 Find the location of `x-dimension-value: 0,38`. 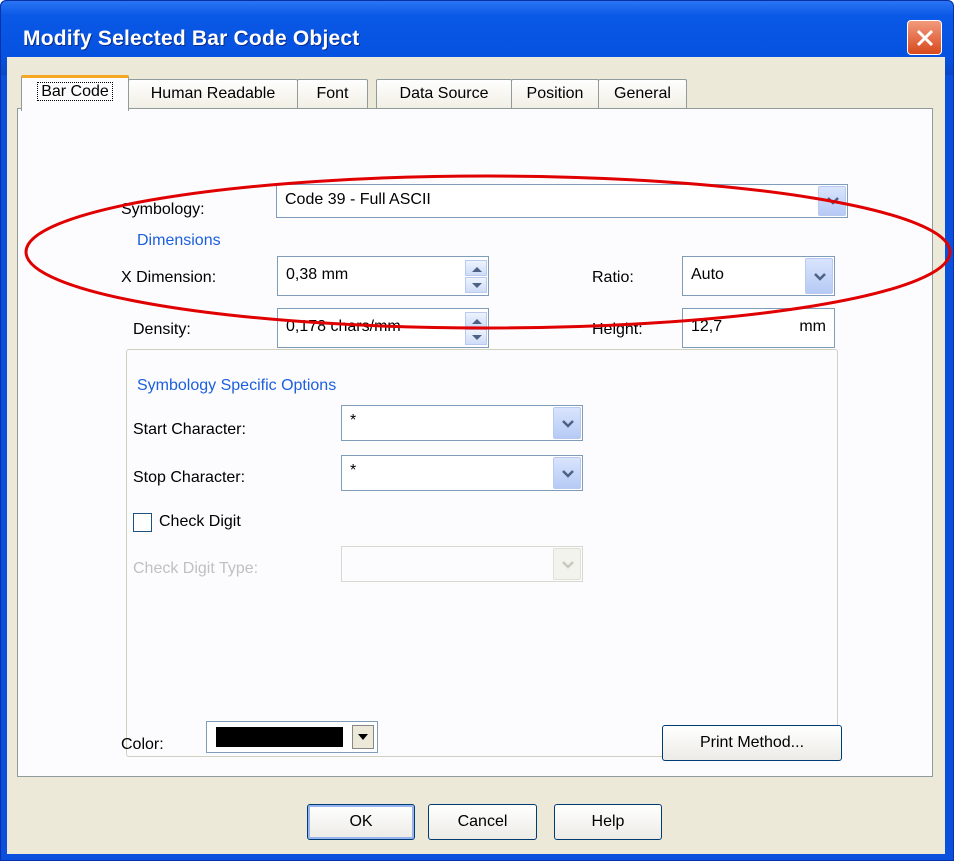

x-dimension-value: 0,38 is located at coordinates (302, 274).